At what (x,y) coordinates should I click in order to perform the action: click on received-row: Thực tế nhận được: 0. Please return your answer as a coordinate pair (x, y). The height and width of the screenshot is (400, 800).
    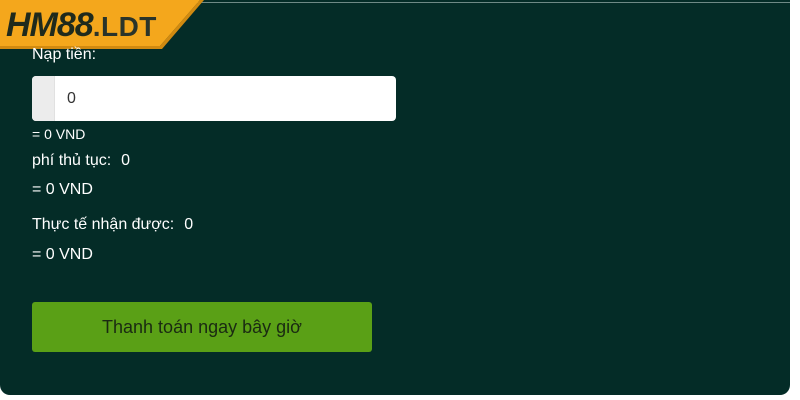
    Looking at the image, I should click on (112, 225).